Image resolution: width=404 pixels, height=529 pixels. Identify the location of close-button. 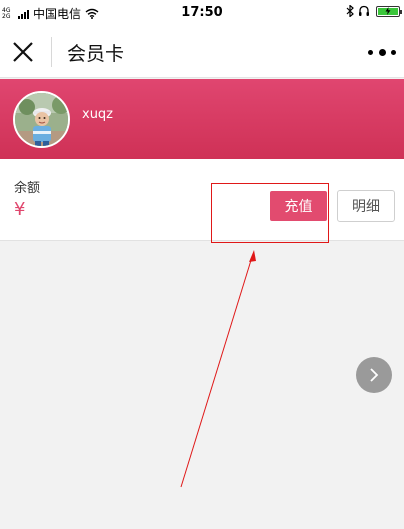
(23, 52).